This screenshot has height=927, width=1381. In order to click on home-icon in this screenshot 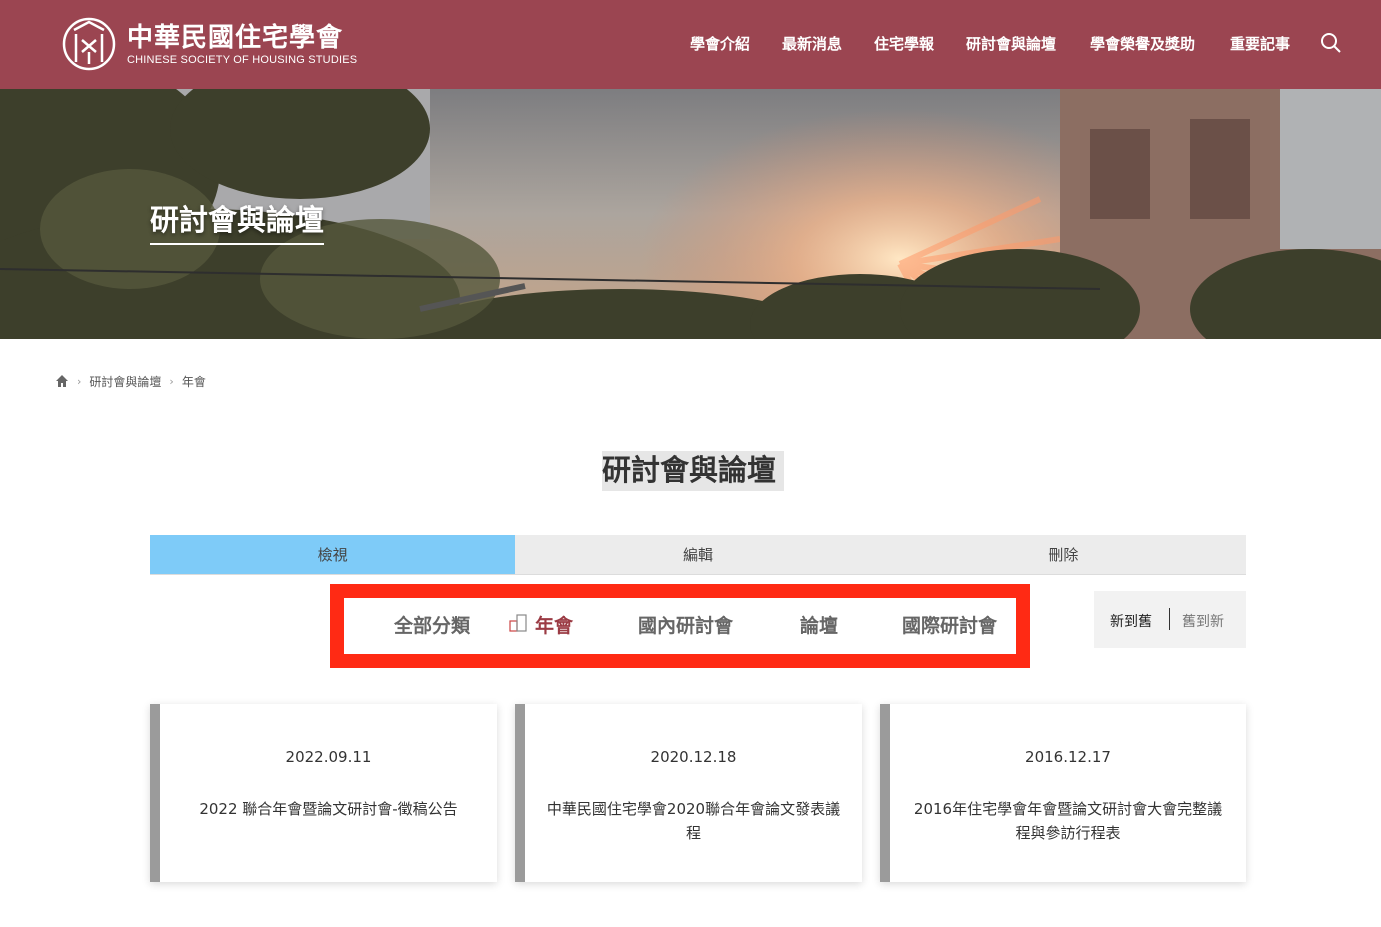, I will do `click(62, 381)`.